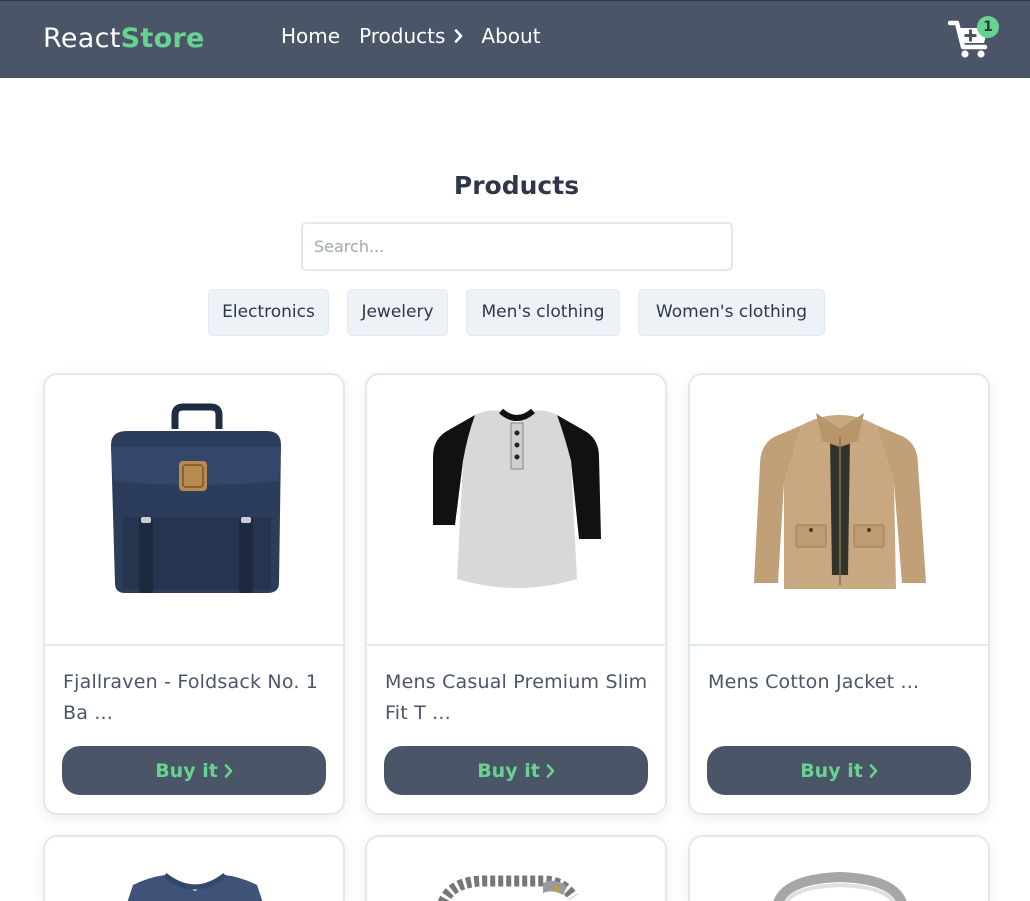 The width and height of the screenshot is (1030, 901). Describe the element at coordinates (195, 887) in the screenshot. I see `blue-tshirt-image` at that location.